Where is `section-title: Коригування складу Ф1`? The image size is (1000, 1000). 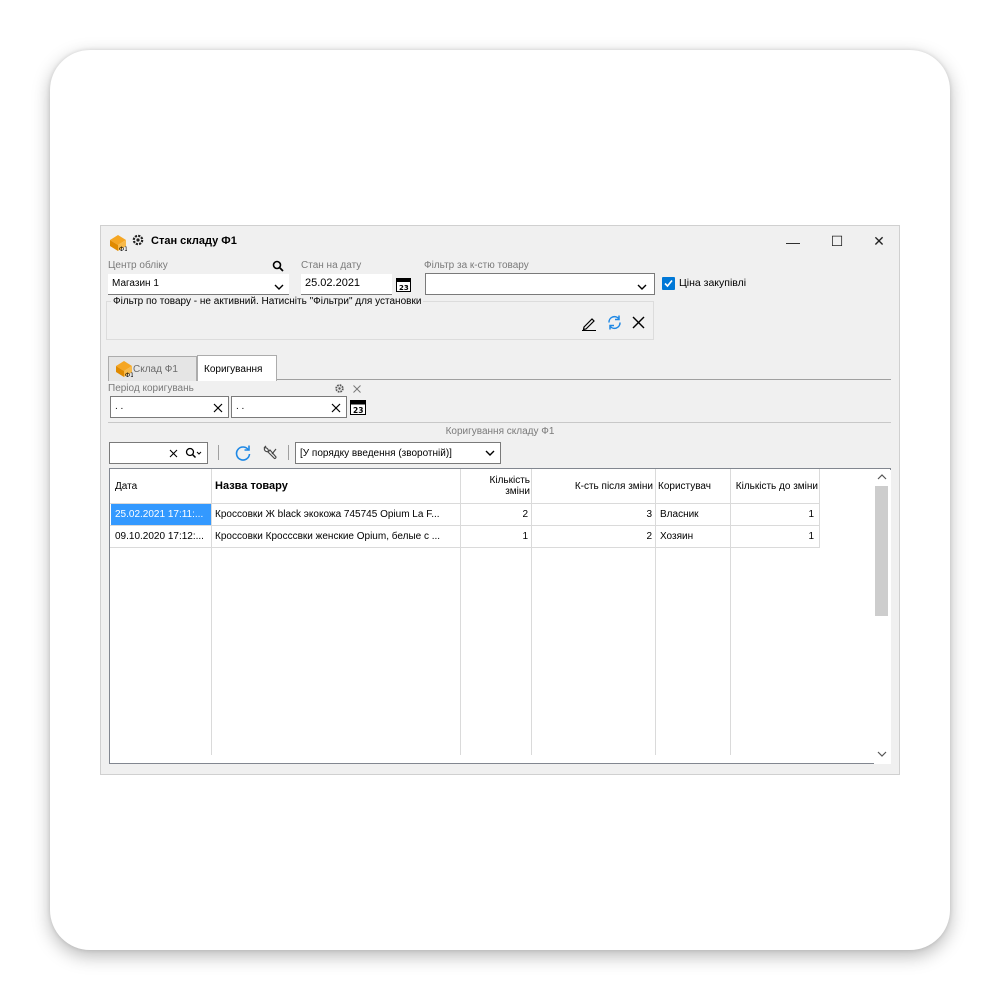
section-title: Коригування складу Ф1 is located at coordinates (500, 431).